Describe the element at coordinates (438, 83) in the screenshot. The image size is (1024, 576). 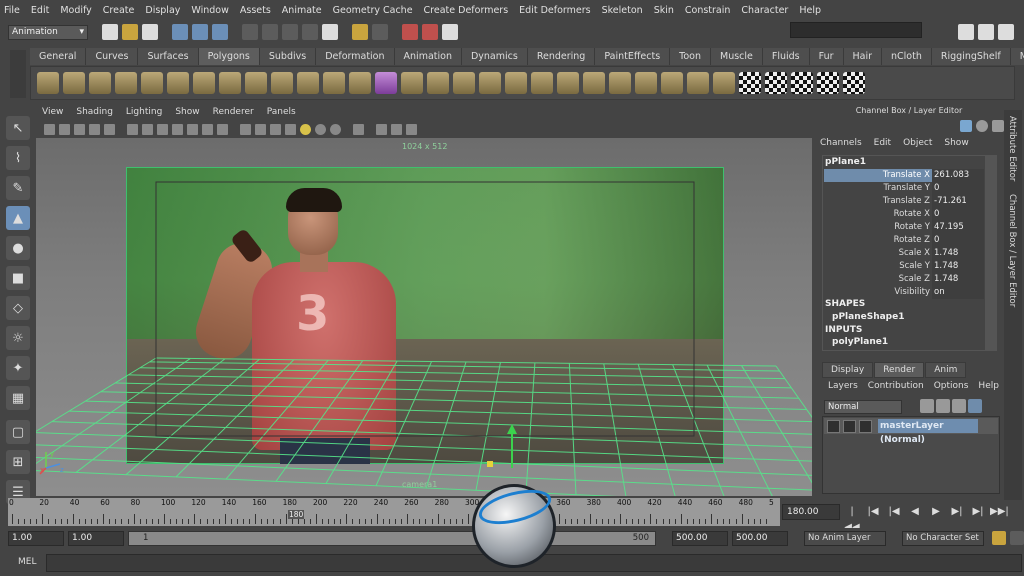
I see `bridge-icon` at that location.